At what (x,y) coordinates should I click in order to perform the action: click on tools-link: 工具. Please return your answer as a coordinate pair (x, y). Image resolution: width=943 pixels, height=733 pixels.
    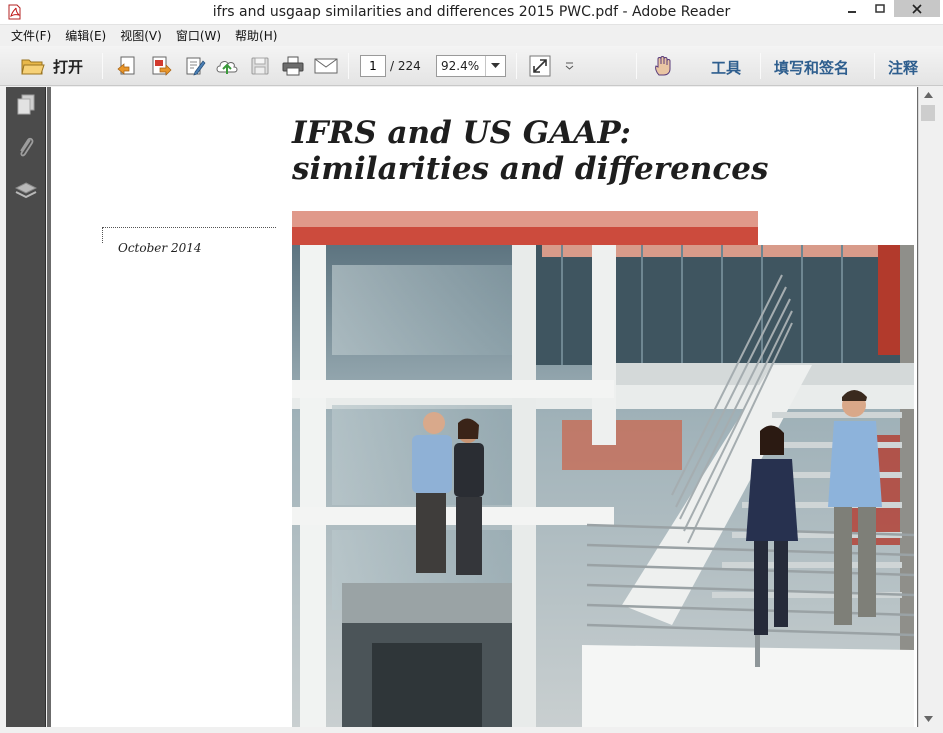
    Looking at the image, I should click on (726, 67).